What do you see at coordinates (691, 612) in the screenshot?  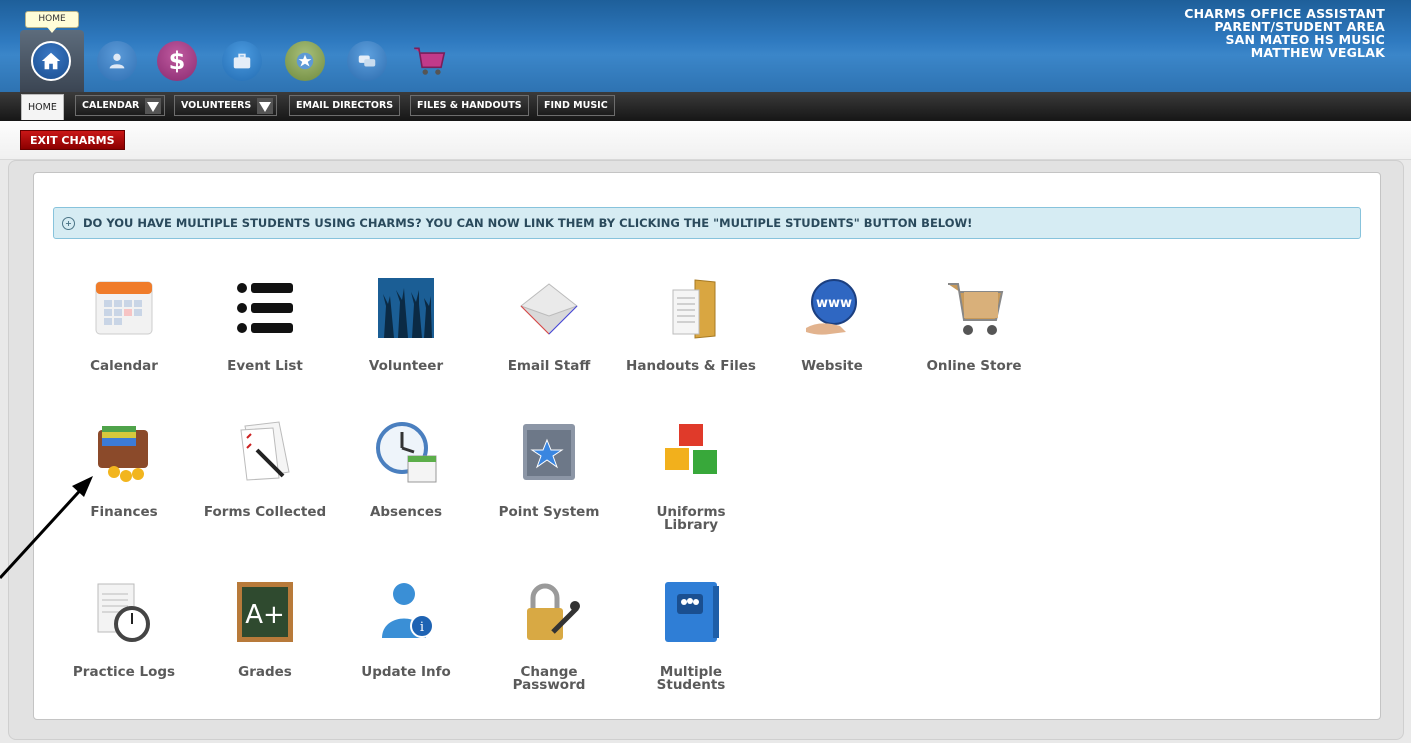 I see `students-book-icon` at bounding box center [691, 612].